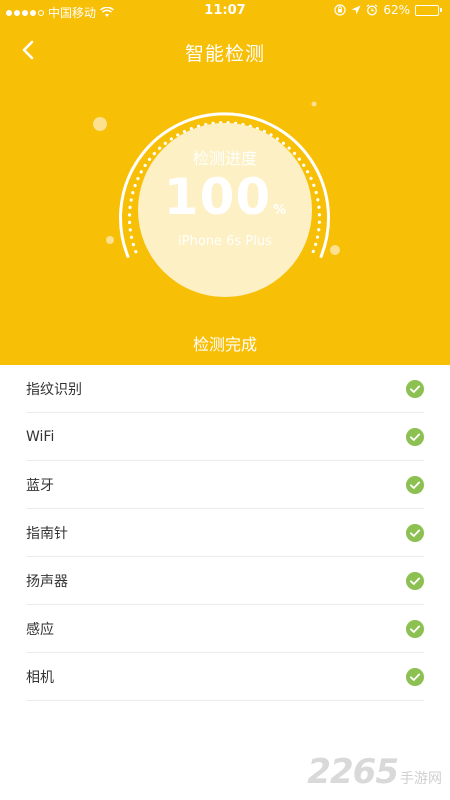 This screenshot has width=450, height=800. I want to click on check-item-fingerprint: 指纹识别, so click(225, 389).